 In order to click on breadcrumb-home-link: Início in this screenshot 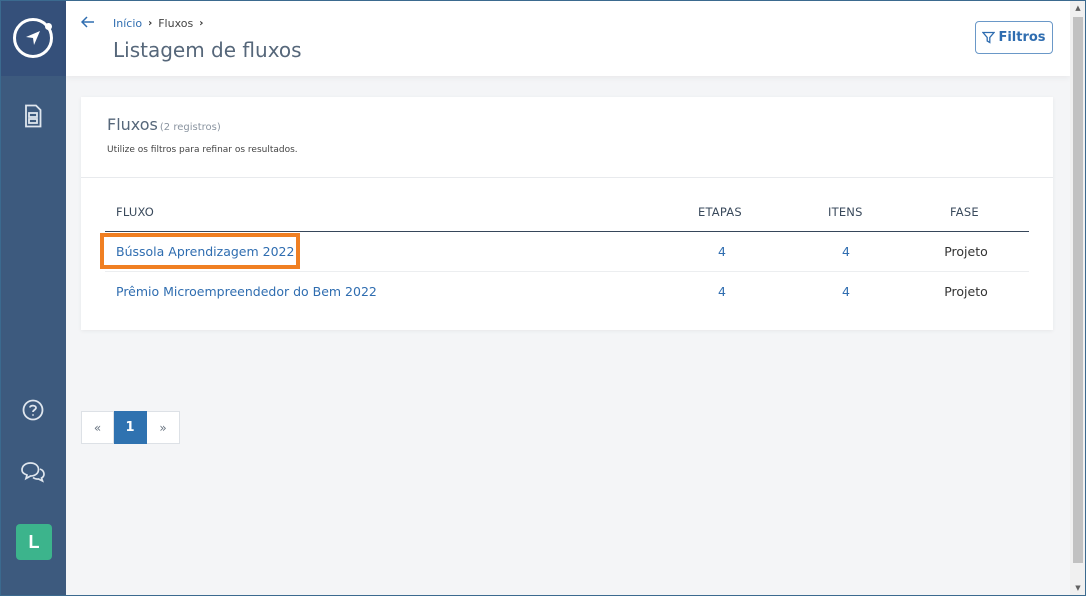, I will do `click(127, 23)`.